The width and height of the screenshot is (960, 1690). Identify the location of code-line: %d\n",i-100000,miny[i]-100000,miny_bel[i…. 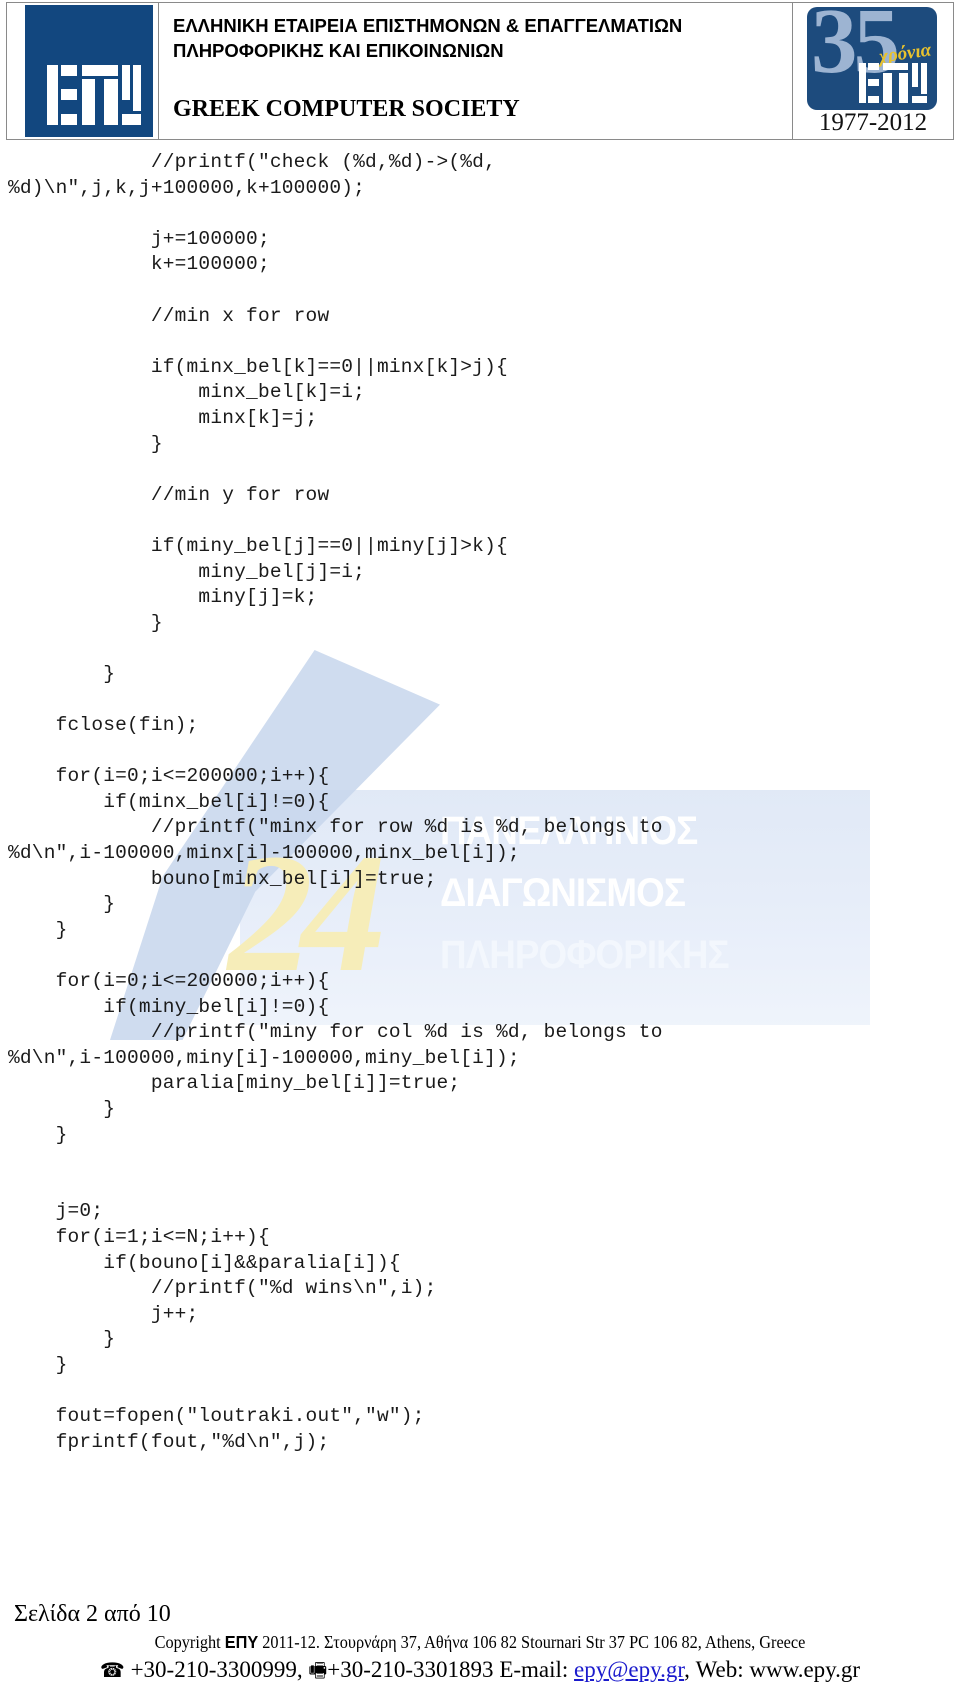
(264, 1057).